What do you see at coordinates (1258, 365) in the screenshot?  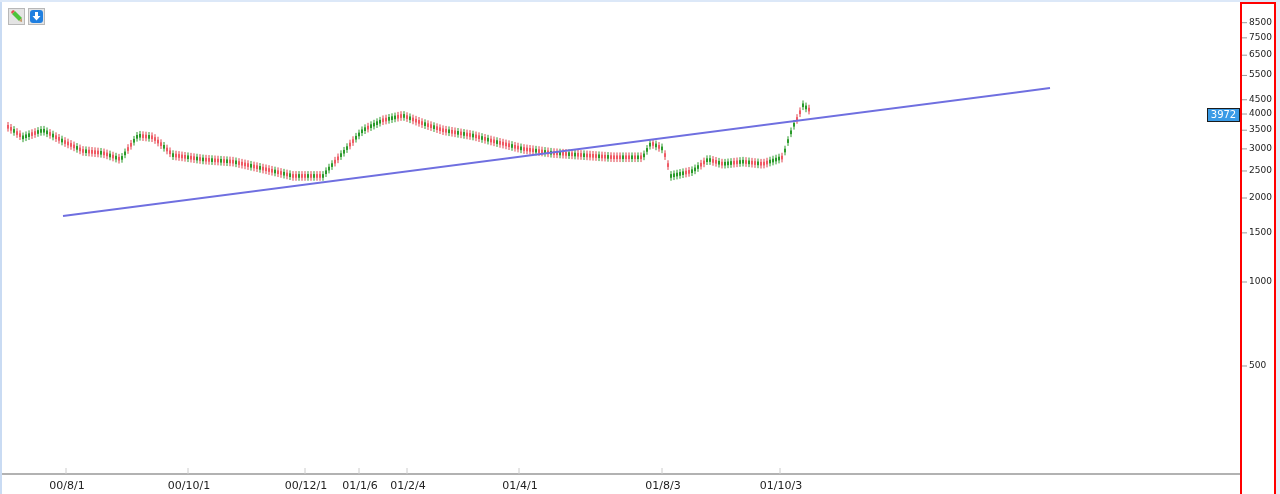 I see `price-label: 500` at bounding box center [1258, 365].